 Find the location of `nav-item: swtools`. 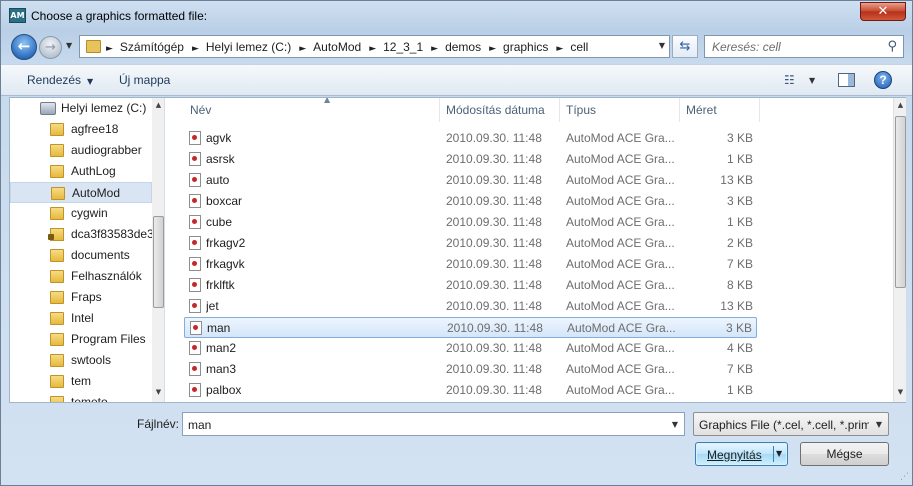

nav-item: swtools is located at coordinates (81, 360).